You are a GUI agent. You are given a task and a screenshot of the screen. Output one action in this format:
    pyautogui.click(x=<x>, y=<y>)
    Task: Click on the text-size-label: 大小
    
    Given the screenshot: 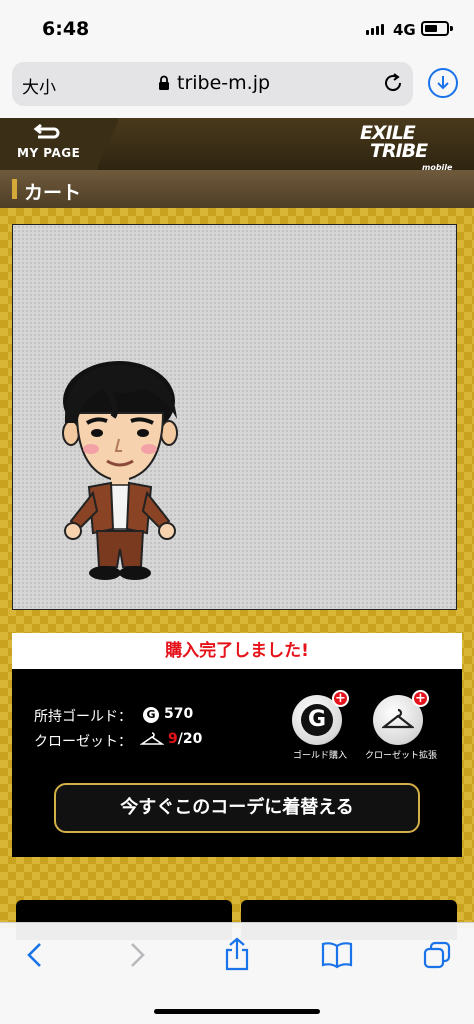 What is the action you would take?
    pyautogui.click(x=39, y=88)
    